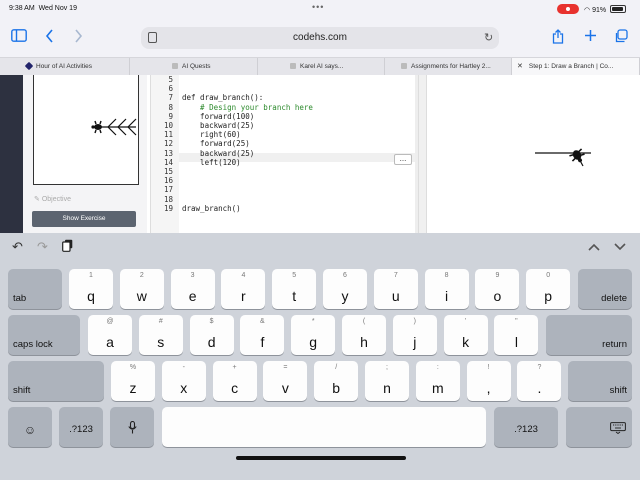  I want to click on key-r: 4r, so click(243, 289).